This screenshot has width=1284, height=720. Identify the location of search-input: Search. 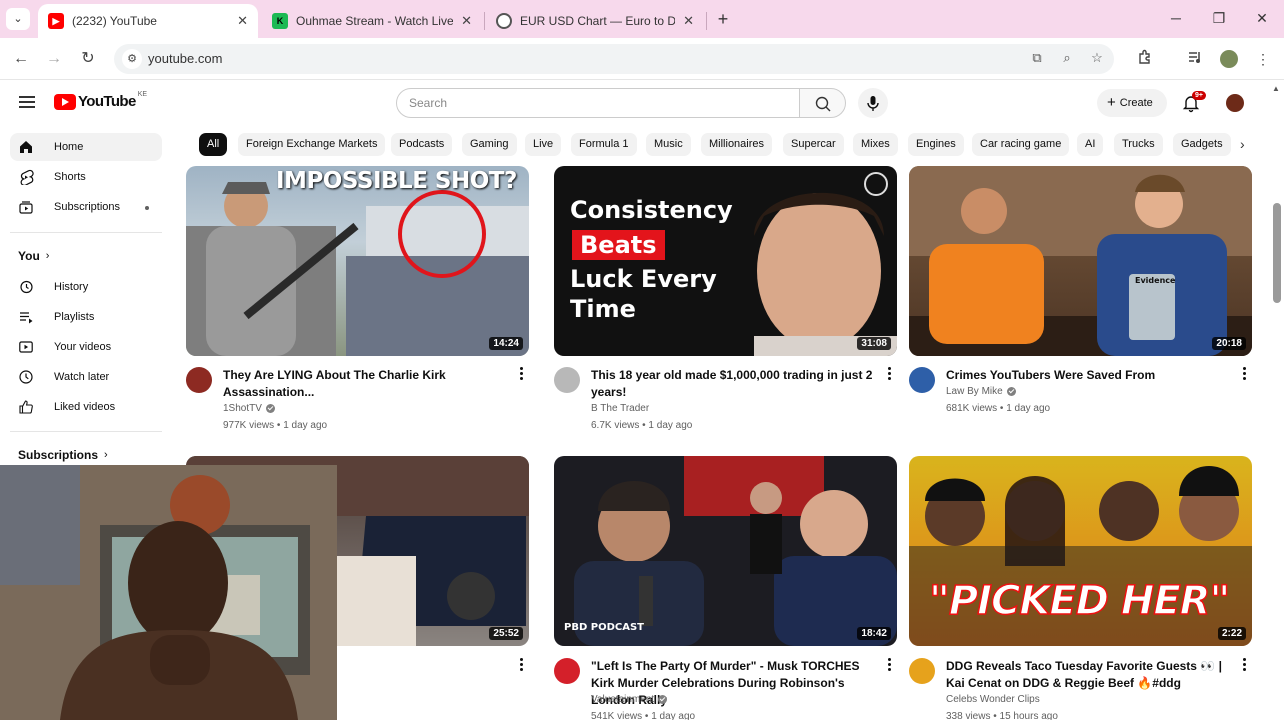
(598, 103).